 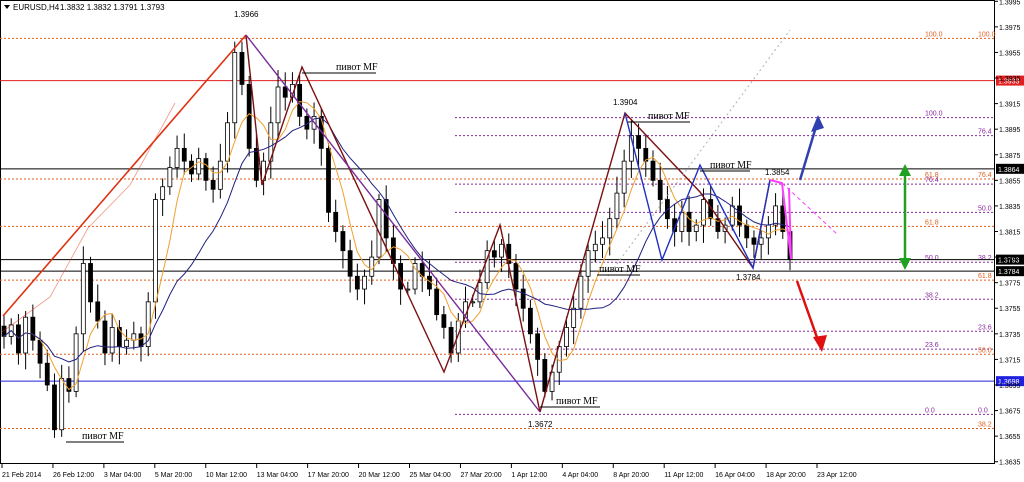 I want to click on x-tick-label: 5 Mar 20:00, so click(x=173, y=475).